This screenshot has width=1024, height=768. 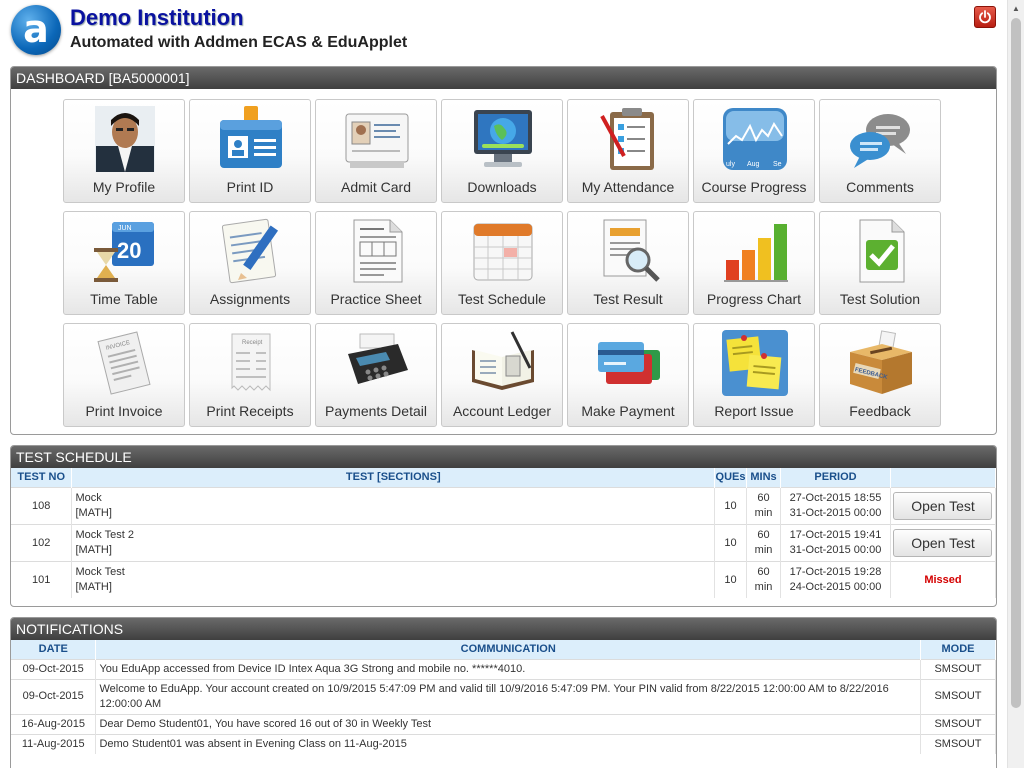 What do you see at coordinates (881, 362) in the screenshot?
I see `feedback-box-icon: FEEDBACK` at bounding box center [881, 362].